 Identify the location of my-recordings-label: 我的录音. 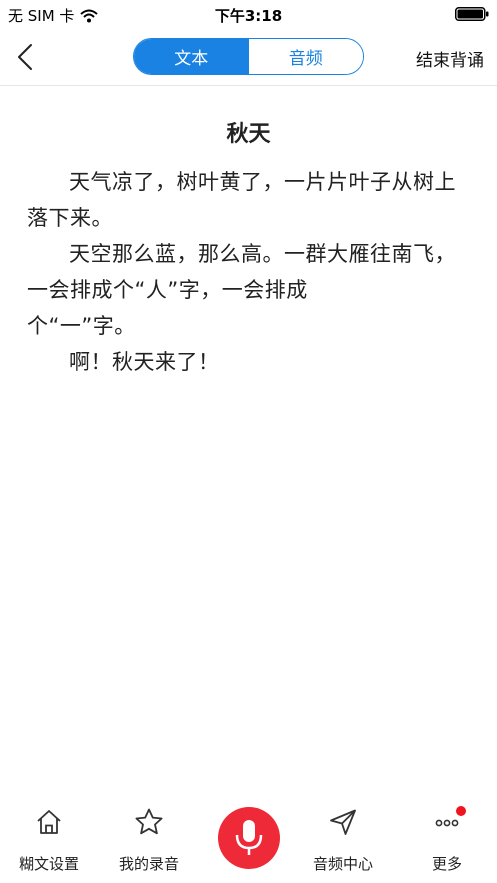
(148, 864).